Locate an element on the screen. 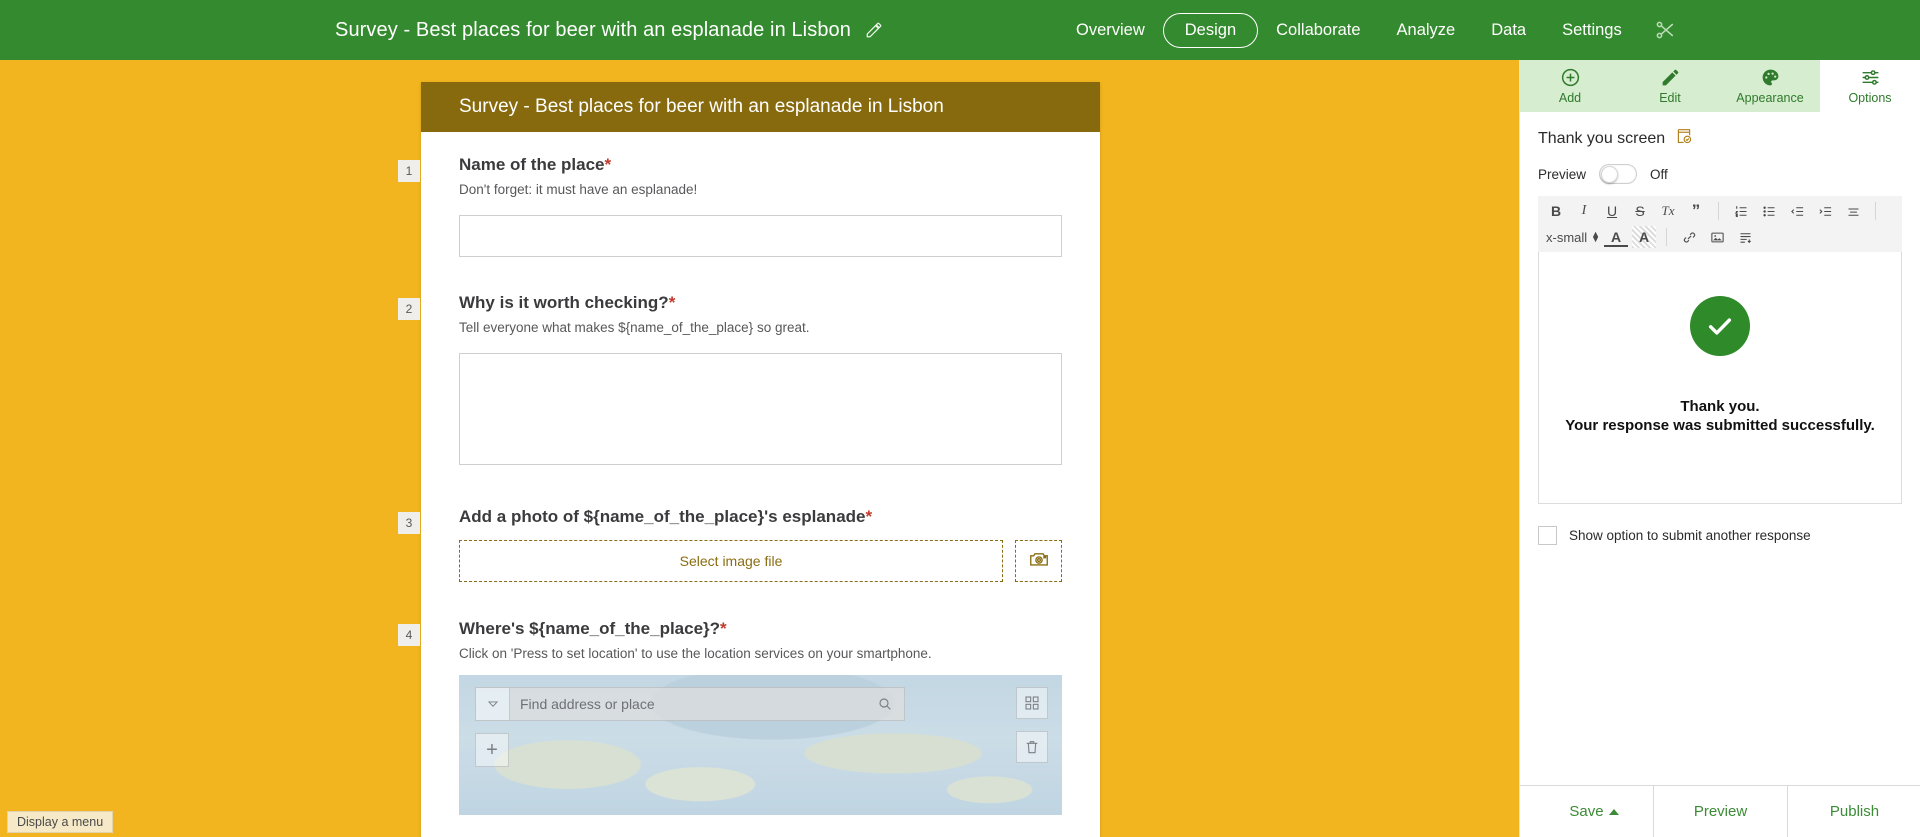  page-check-icon is located at coordinates (1684, 138).